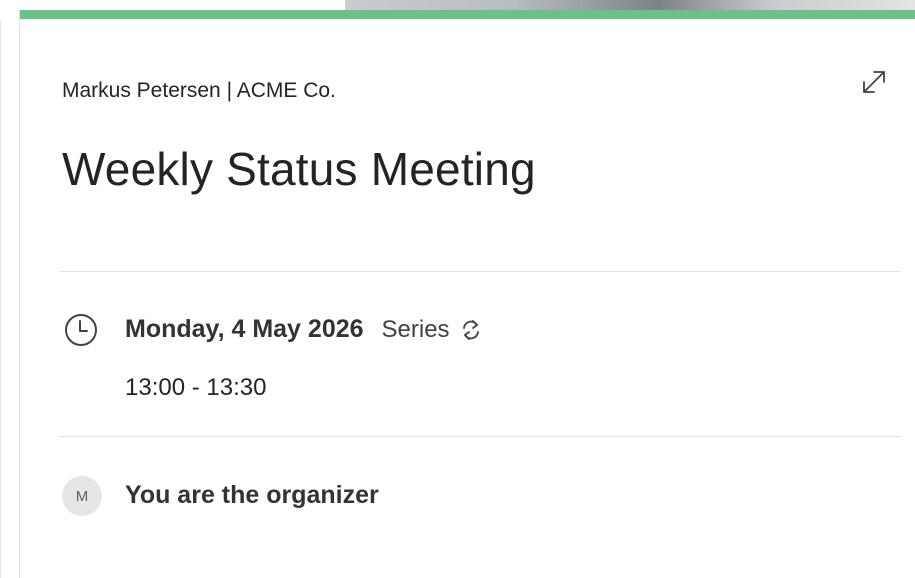  What do you see at coordinates (252, 495) in the screenshot?
I see `organizer-status: You are the organizer` at bounding box center [252, 495].